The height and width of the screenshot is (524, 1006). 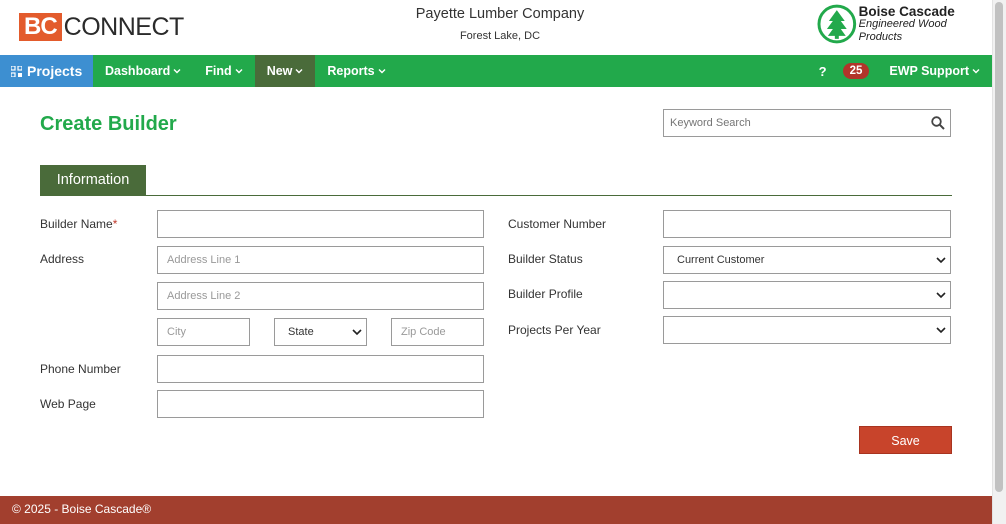 What do you see at coordinates (554, 330) in the screenshot?
I see `projects-per-year-label: Projects Per Year` at bounding box center [554, 330].